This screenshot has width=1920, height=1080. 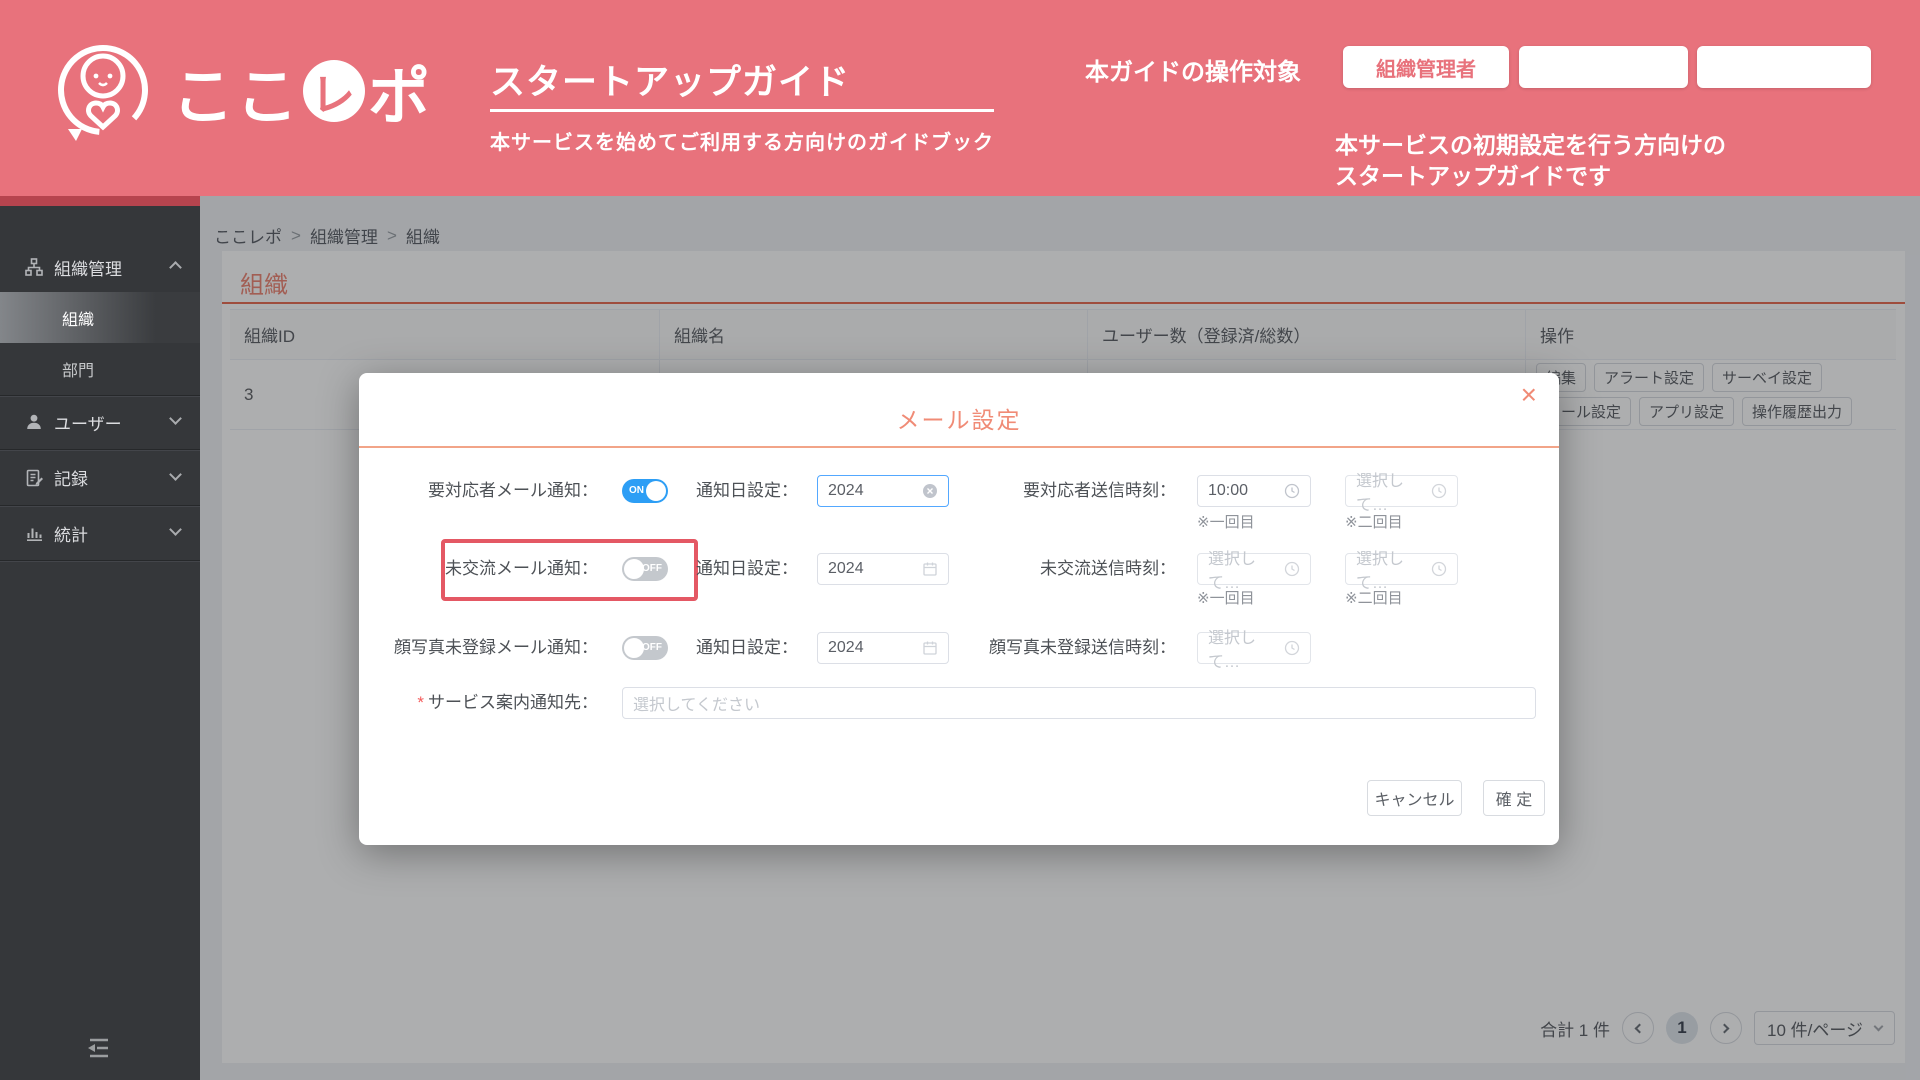 I want to click on sidebar-item-users: ユーザー, so click(x=100, y=422).